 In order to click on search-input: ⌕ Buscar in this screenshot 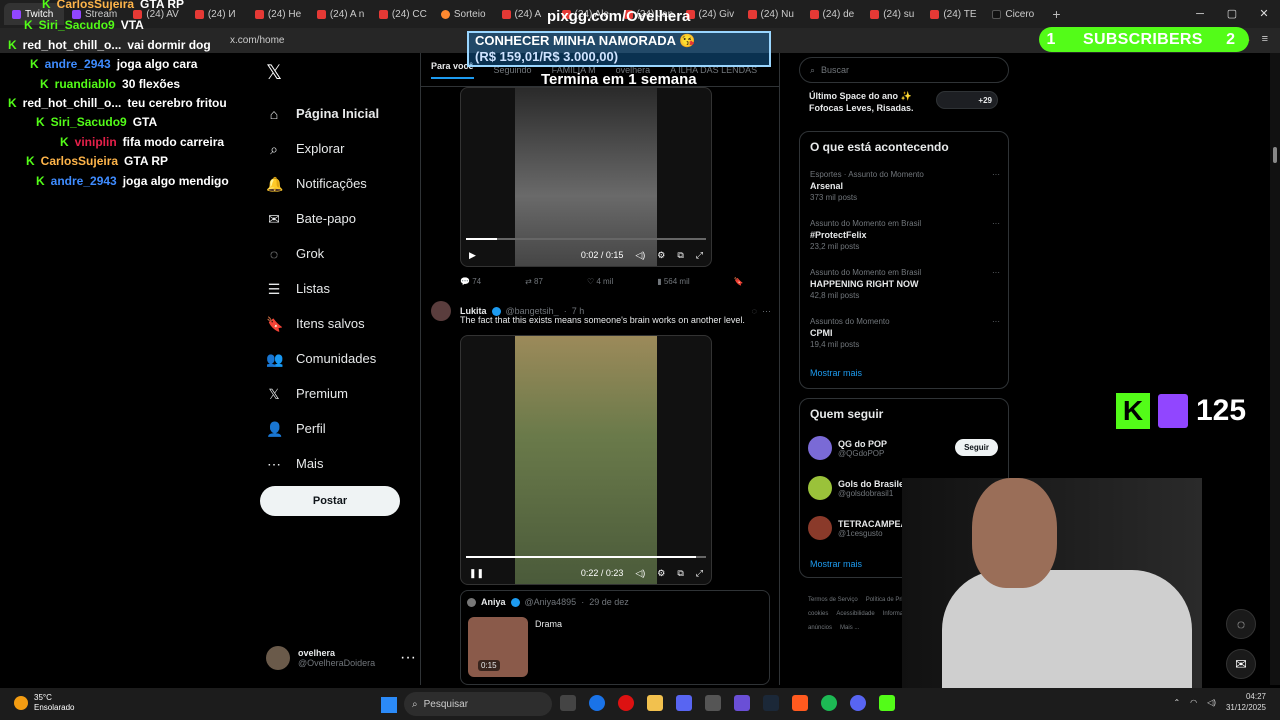, I will do `click(904, 70)`.